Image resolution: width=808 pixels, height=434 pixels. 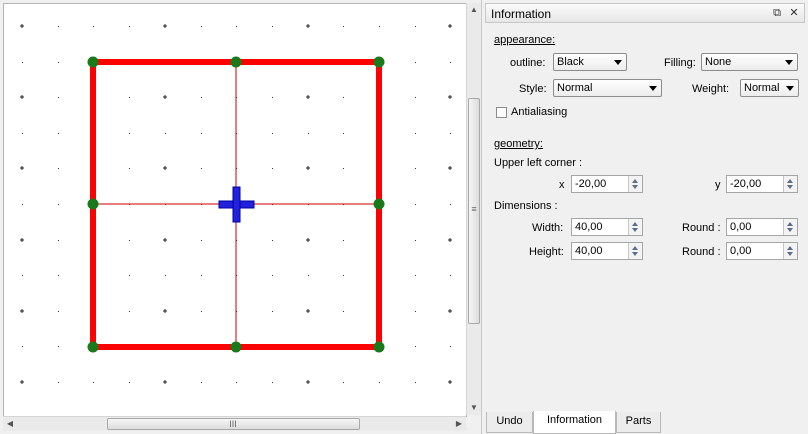 I want to click on filling-value: None, so click(x=718, y=62).